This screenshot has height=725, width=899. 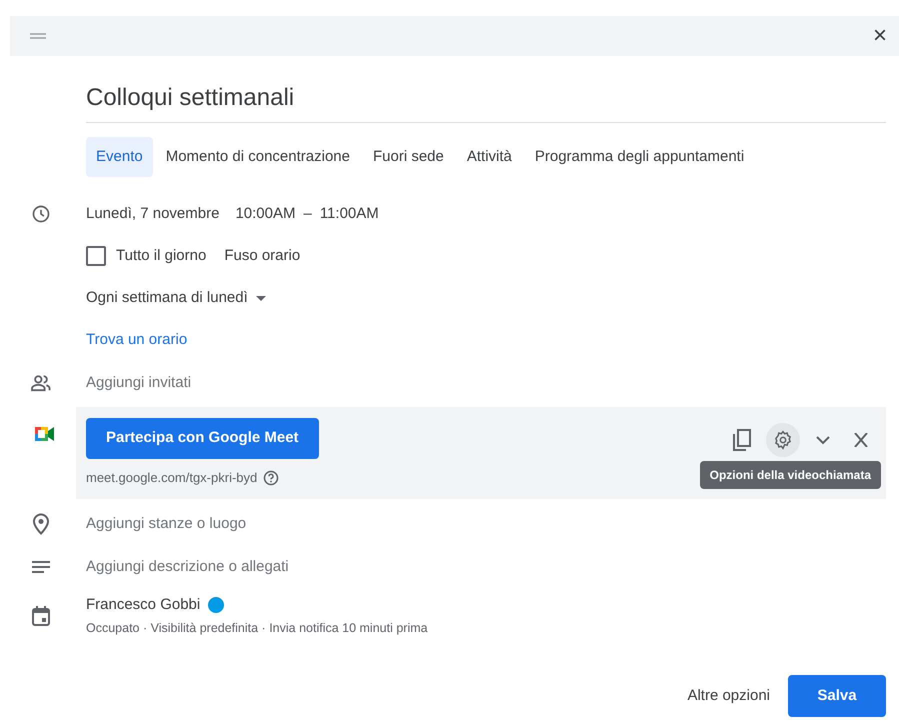 I want to click on more-options-button: Altre opzioni, so click(x=728, y=696).